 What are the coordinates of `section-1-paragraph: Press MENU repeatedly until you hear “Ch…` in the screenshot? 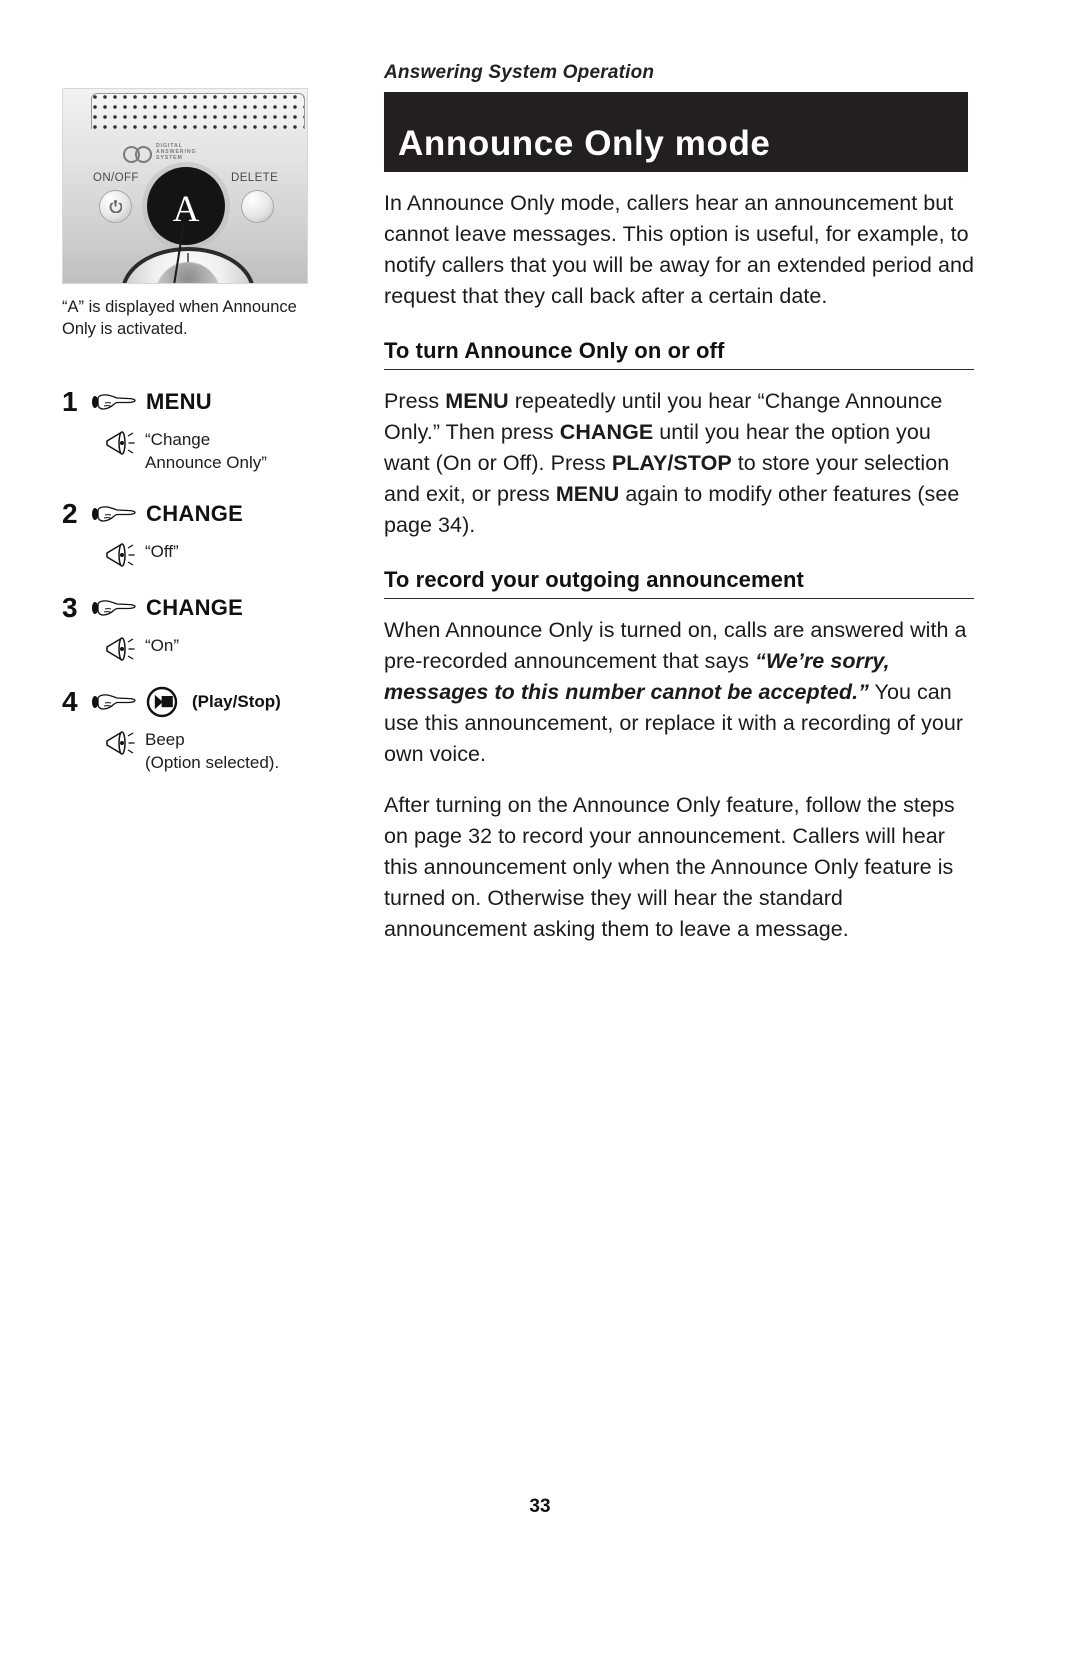 It's located at (679, 463).